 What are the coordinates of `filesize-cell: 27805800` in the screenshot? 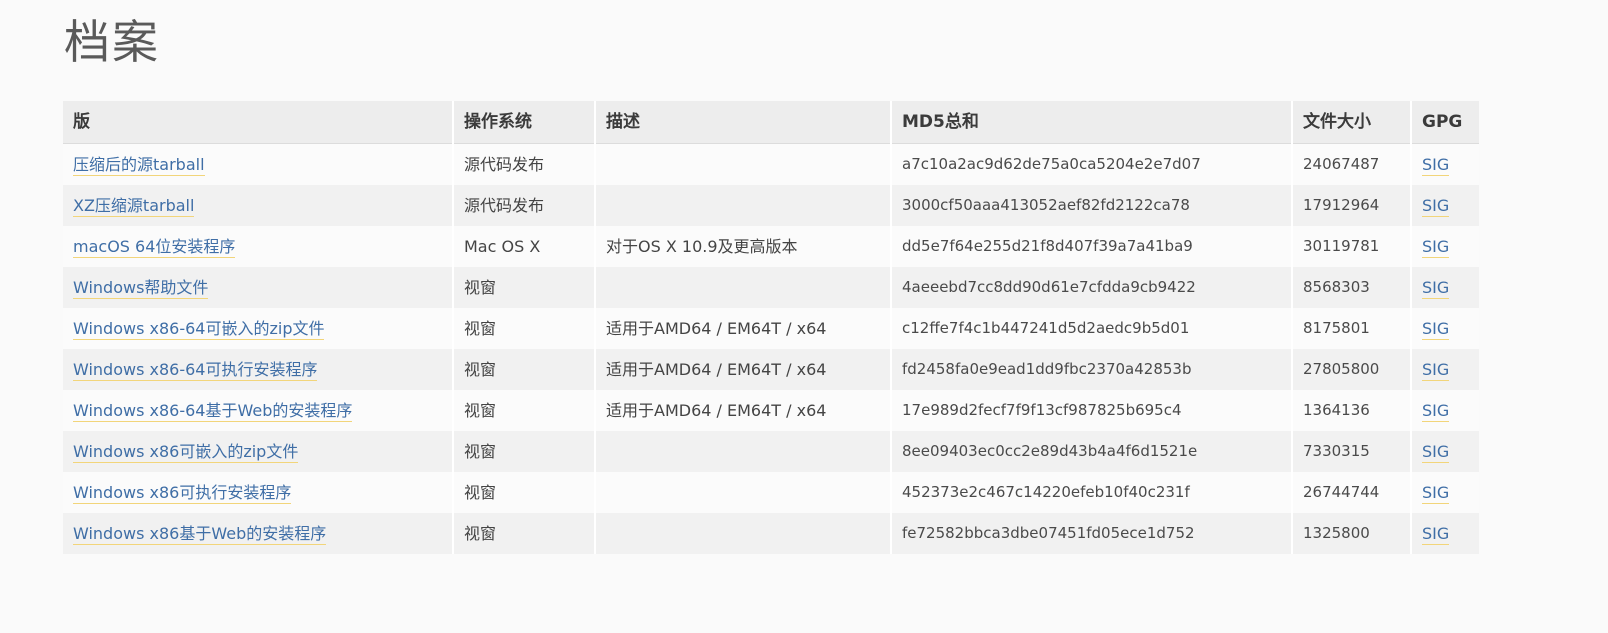 It's located at (1352, 369).